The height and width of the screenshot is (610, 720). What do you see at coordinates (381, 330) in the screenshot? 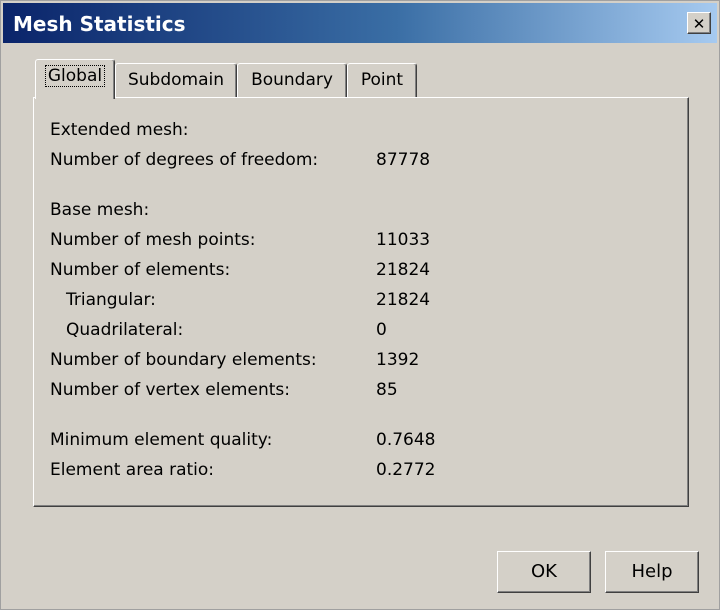
I see `stat-value: 0` at bounding box center [381, 330].